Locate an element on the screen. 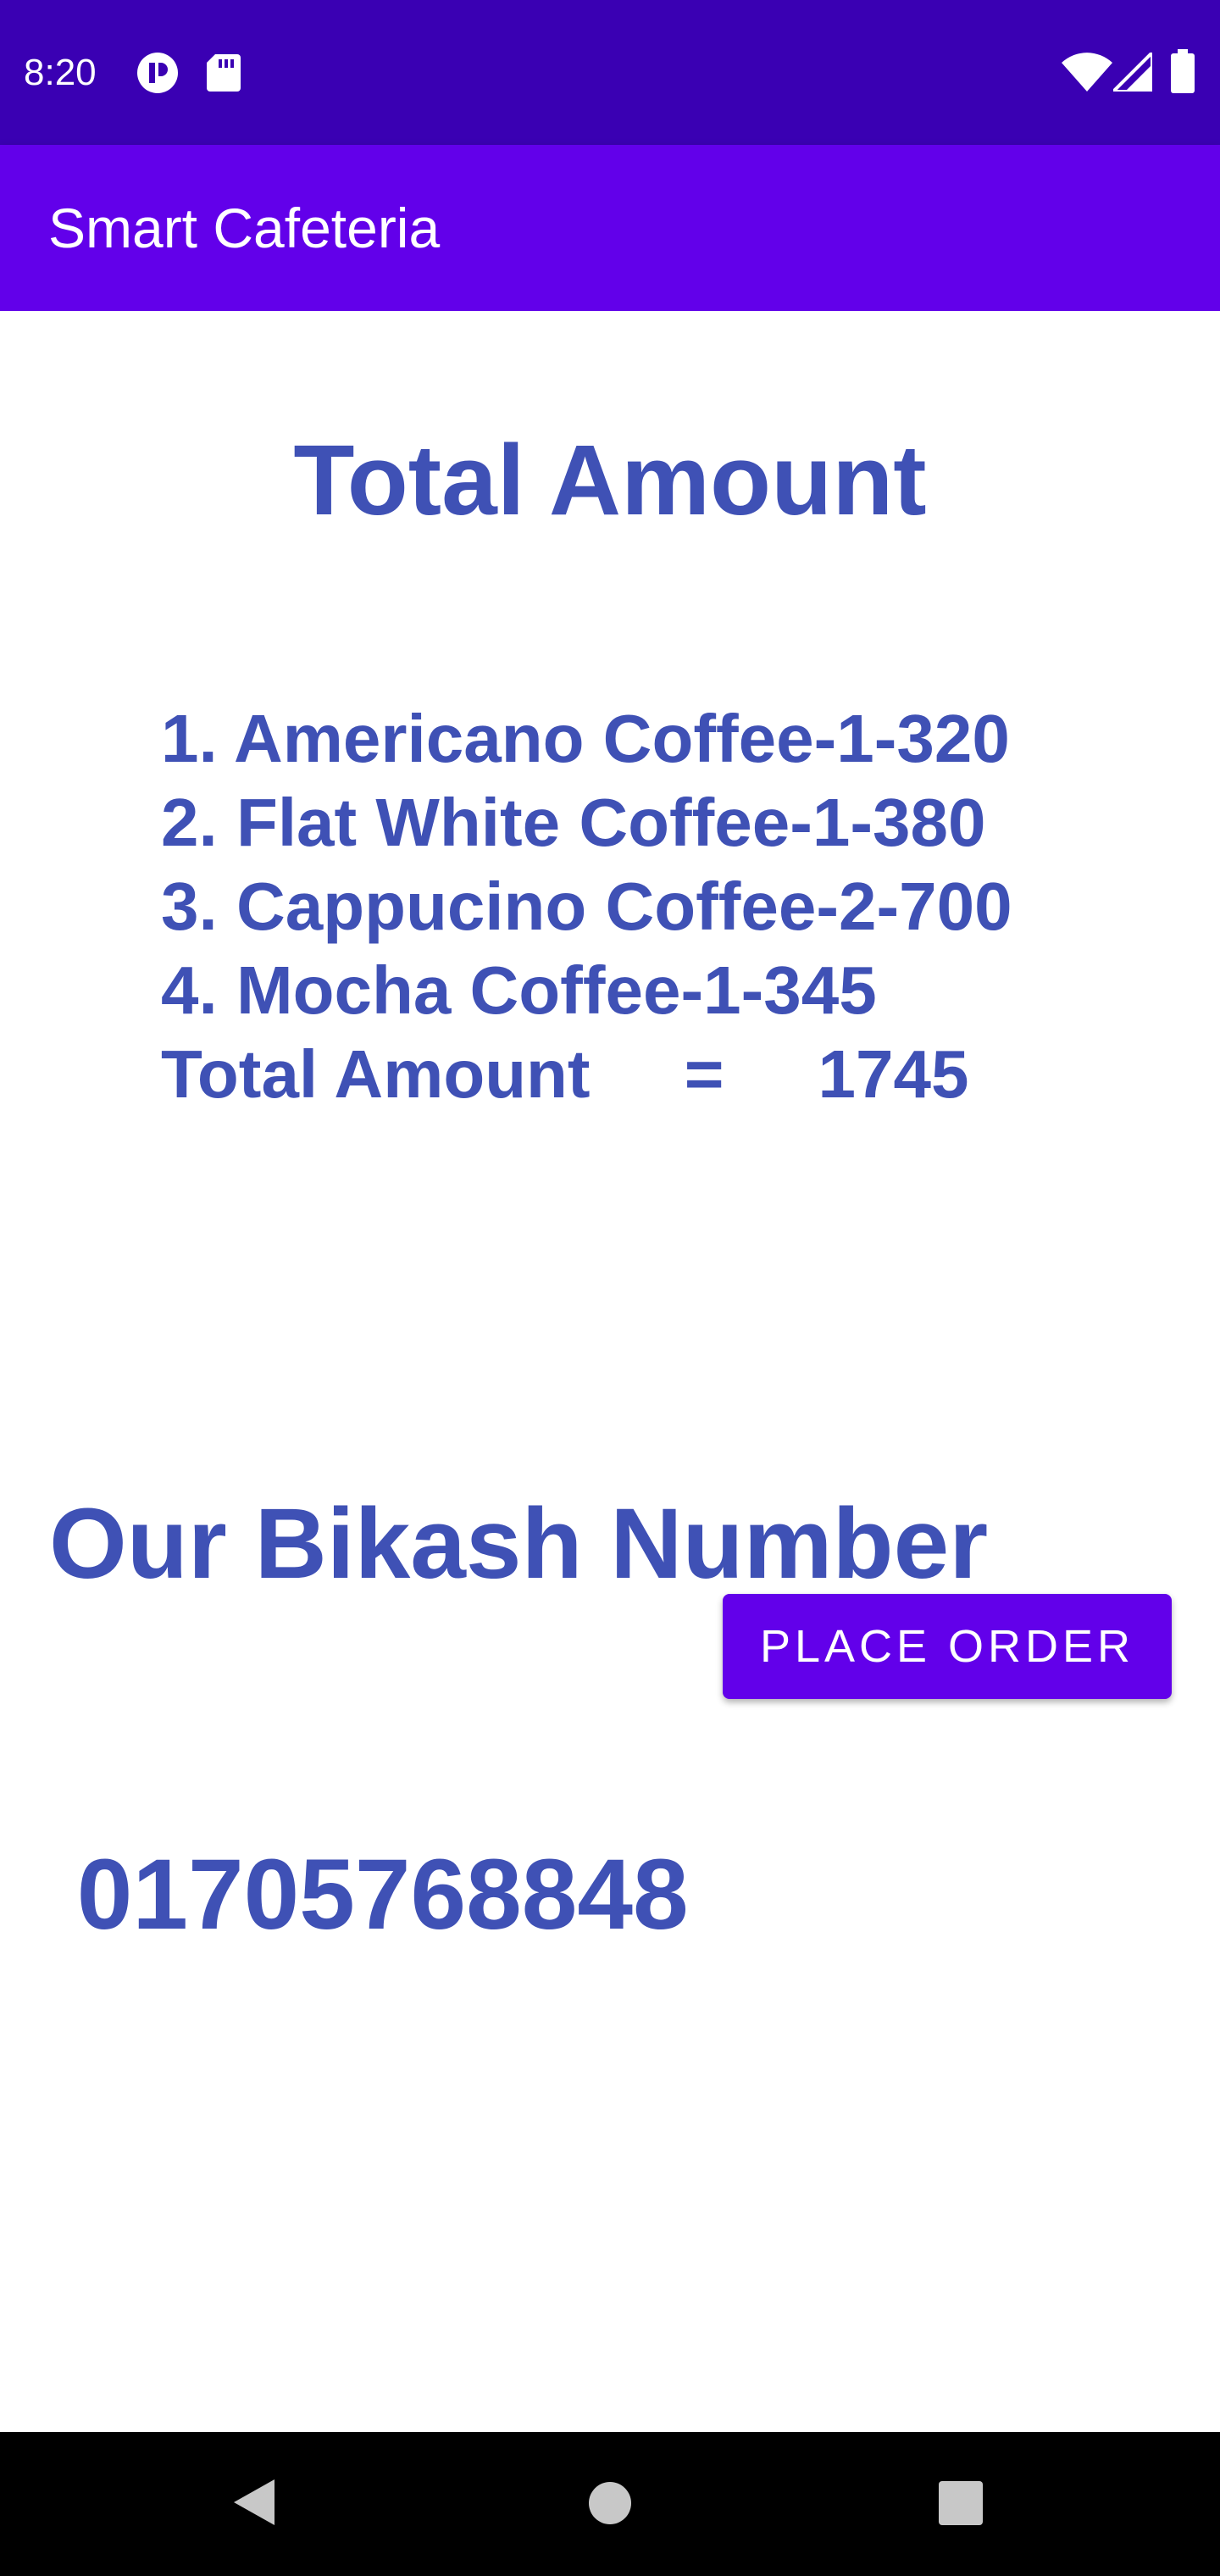  order-item: 3. Cappucino Coffee-2-700 is located at coordinates (586, 906).